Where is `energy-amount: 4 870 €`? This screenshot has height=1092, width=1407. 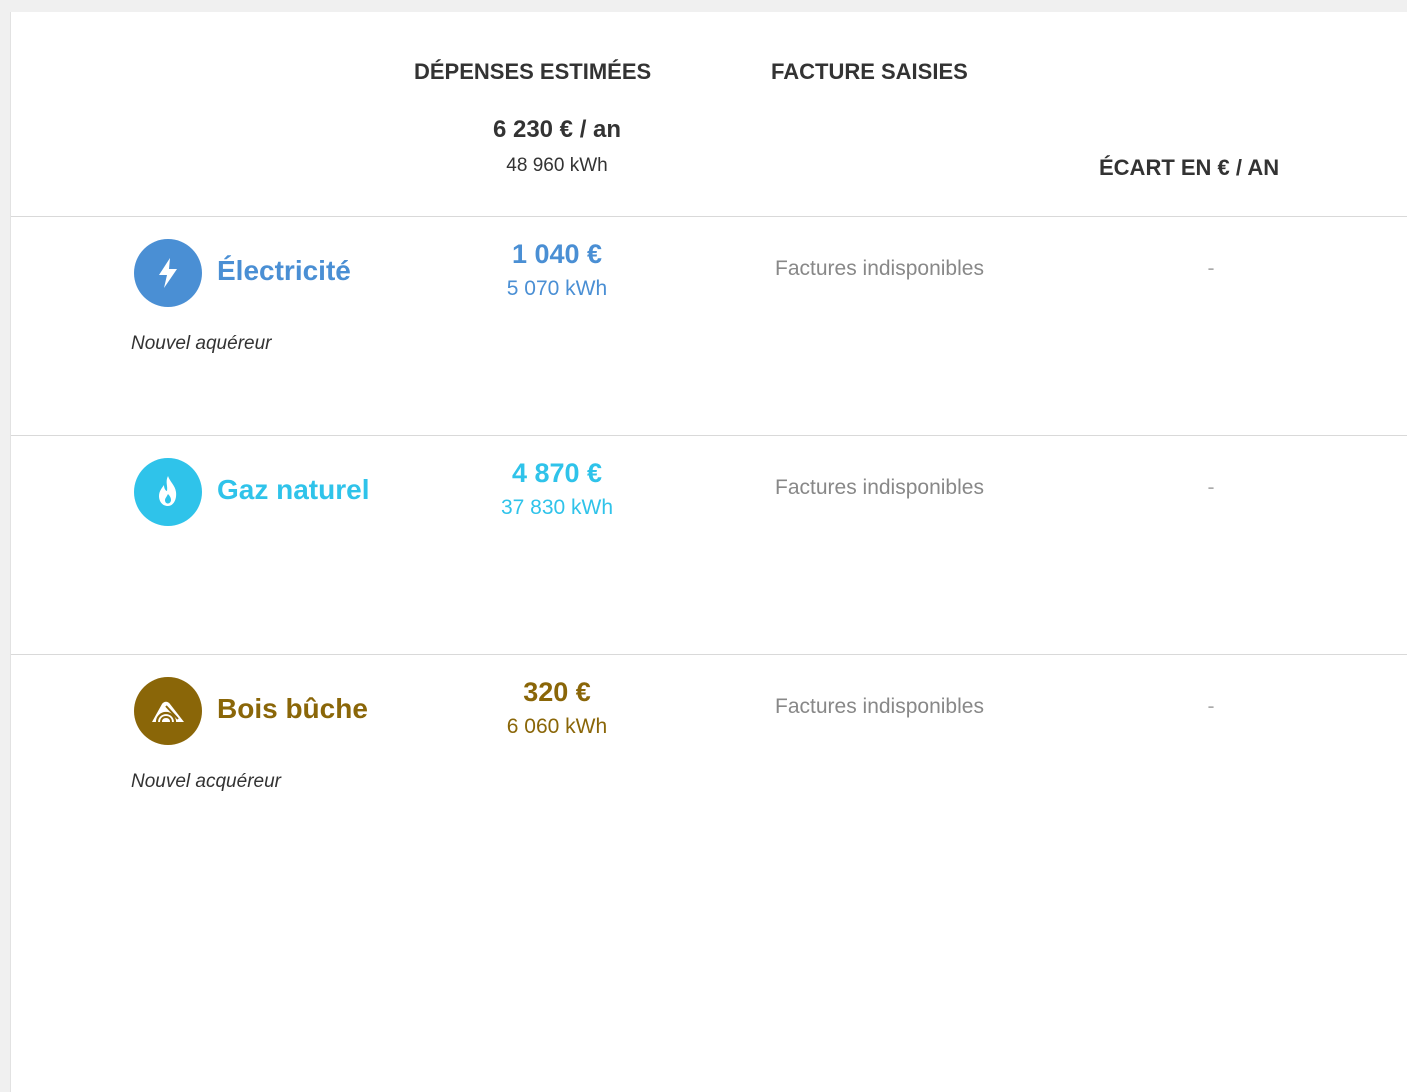 energy-amount: 4 870 € is located at coordinates (557, 473).